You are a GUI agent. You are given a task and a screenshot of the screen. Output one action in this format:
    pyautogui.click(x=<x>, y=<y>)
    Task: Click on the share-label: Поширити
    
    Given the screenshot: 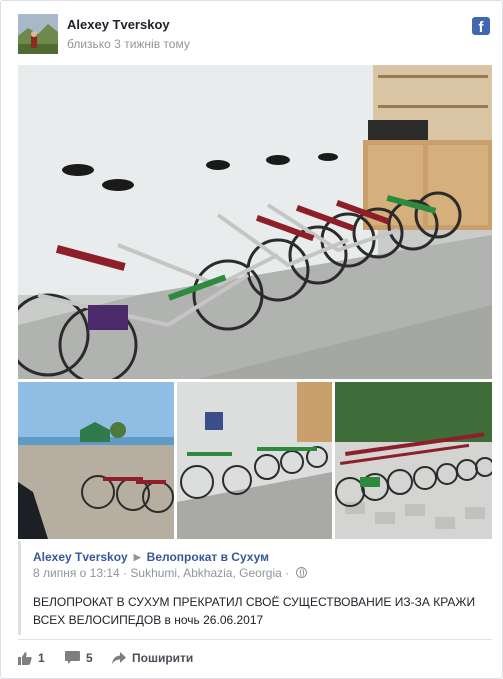 What is the action you would take?
    pyautogui.click(x=163, y=658)
    